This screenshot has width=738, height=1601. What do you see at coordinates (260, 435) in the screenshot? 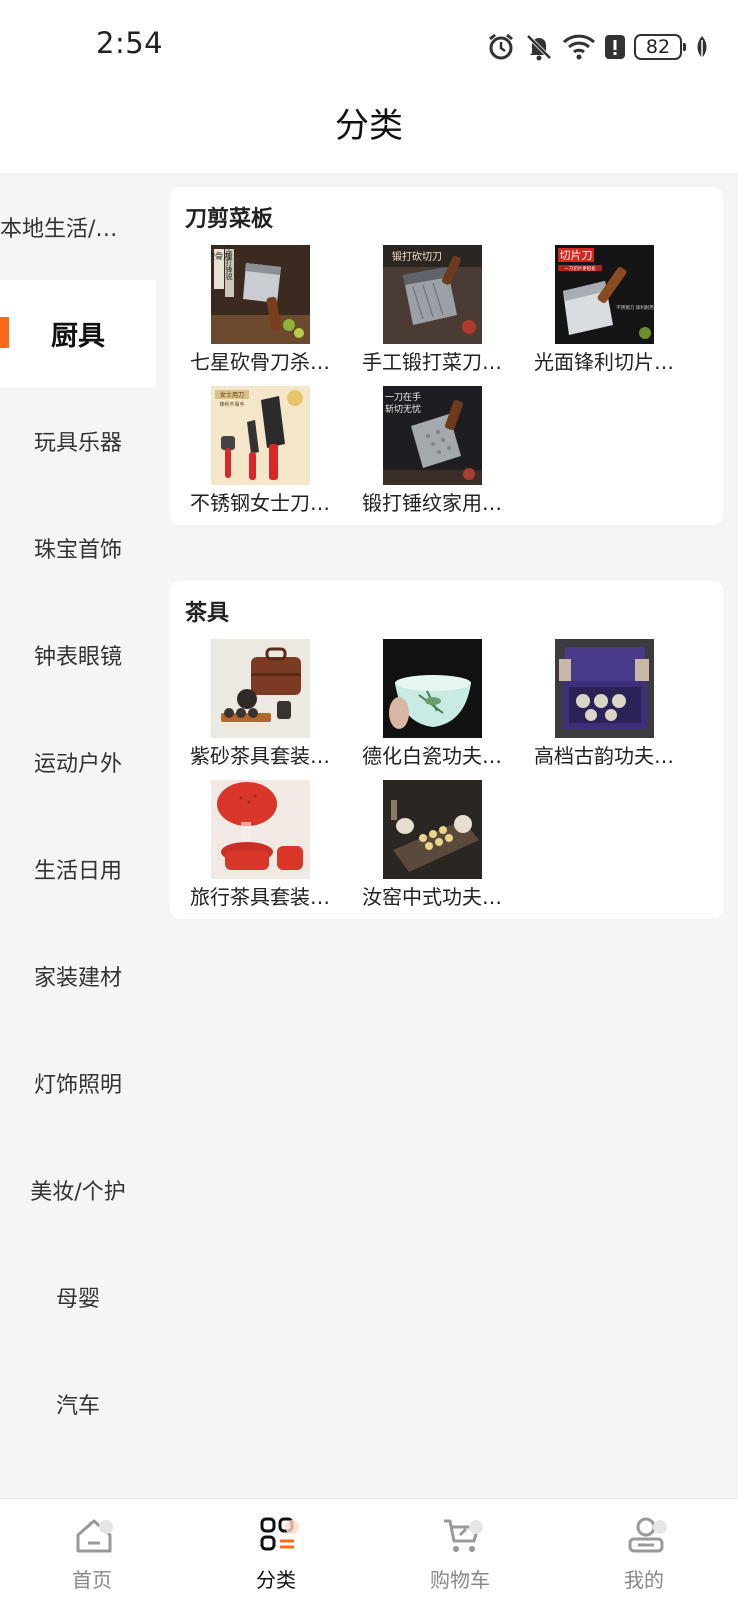
I see `knife-set-image: 女士用刀 锋利不易手` at bounding box center [260, 435].